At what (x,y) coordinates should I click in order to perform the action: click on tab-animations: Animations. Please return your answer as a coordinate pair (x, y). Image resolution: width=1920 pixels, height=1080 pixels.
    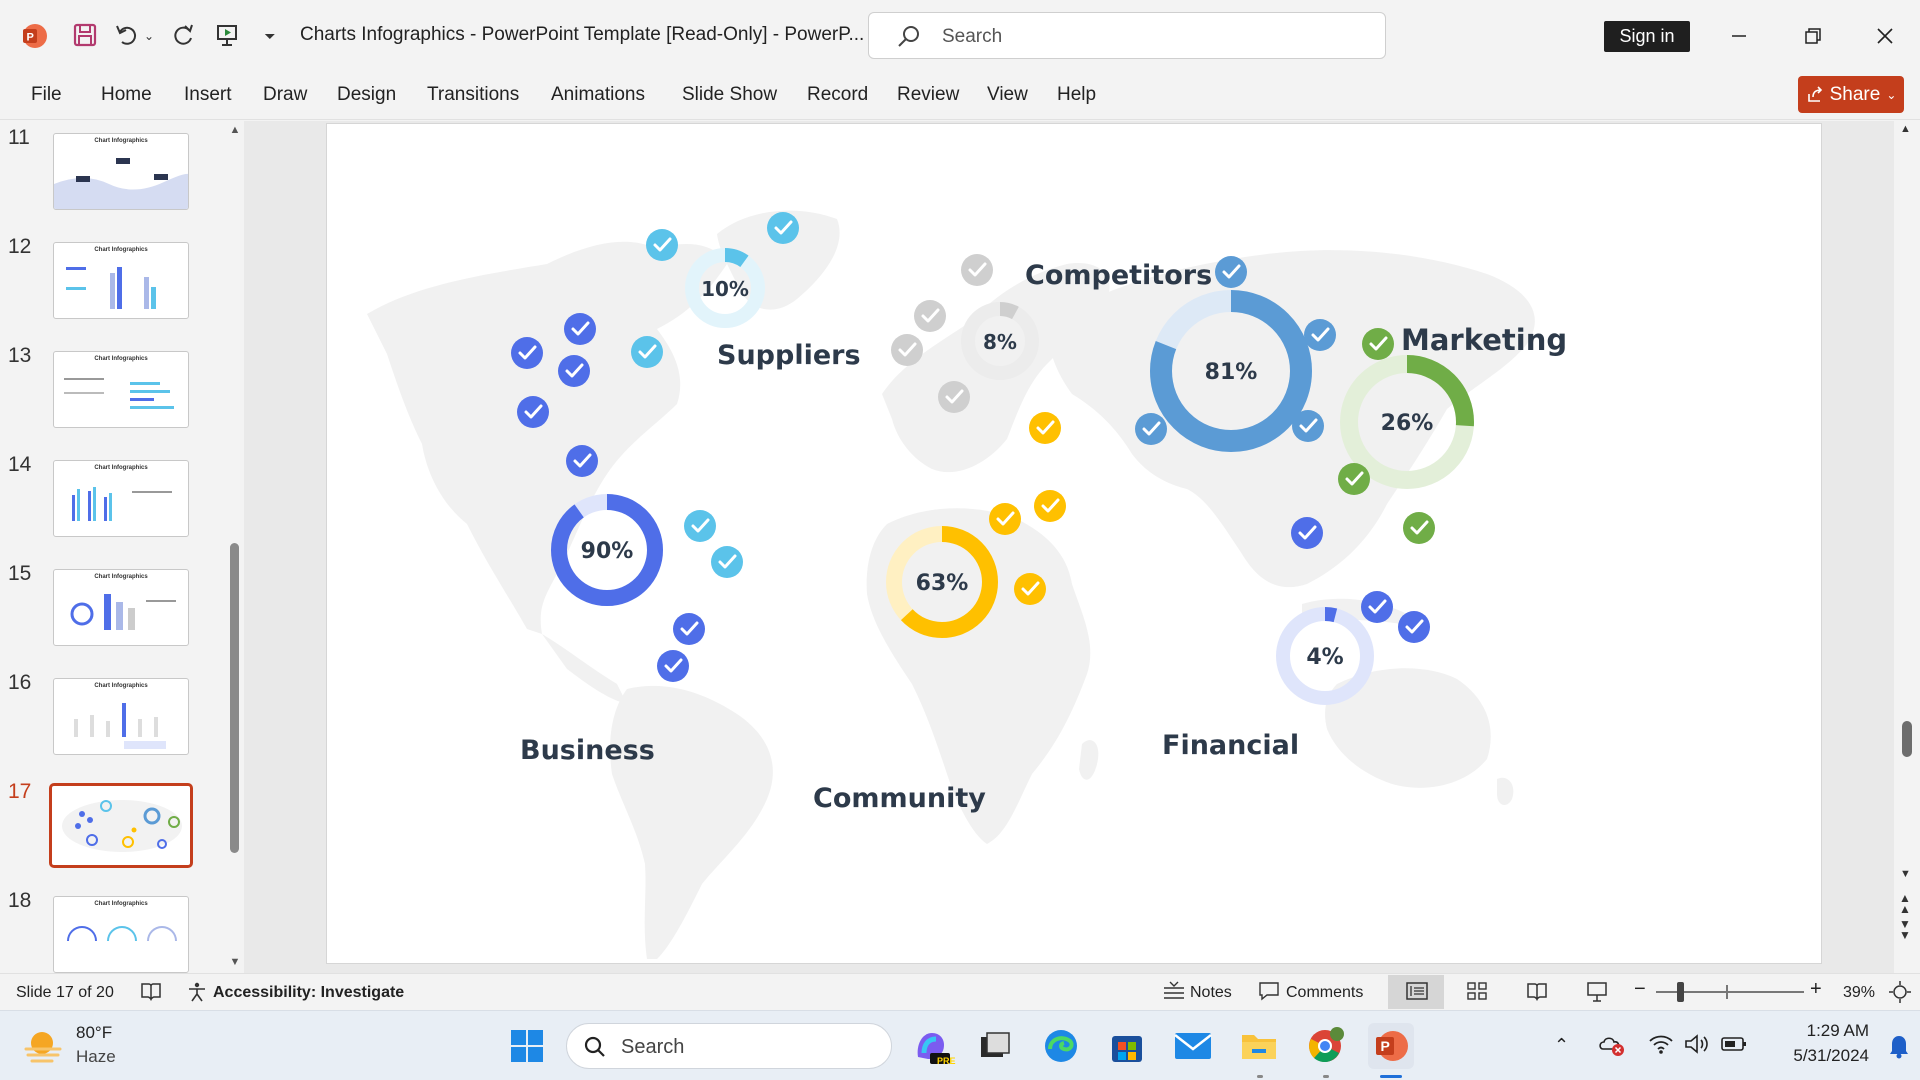
    Looking at the image, I should click on (598, 95).